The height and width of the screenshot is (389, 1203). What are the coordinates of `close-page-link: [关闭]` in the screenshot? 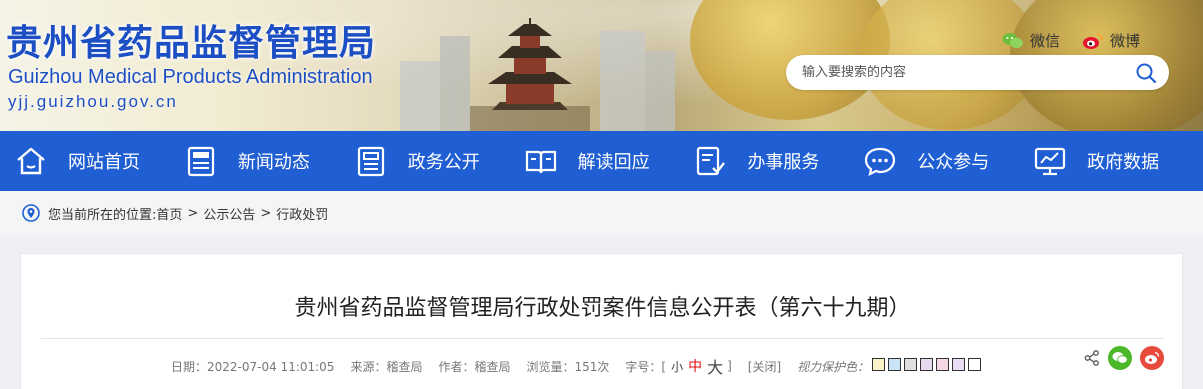 It's located at (764, 366).